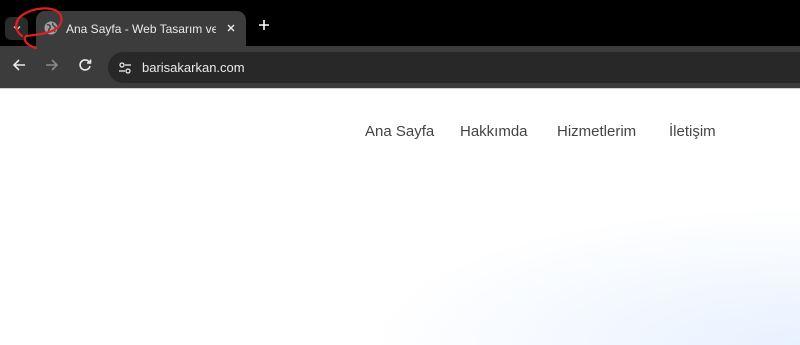 The height and width of the screenshot is (345, 800). I want to click on tab-strip: Ana Sayfa - Web Tasarım ve SEO, so click(400, 23).